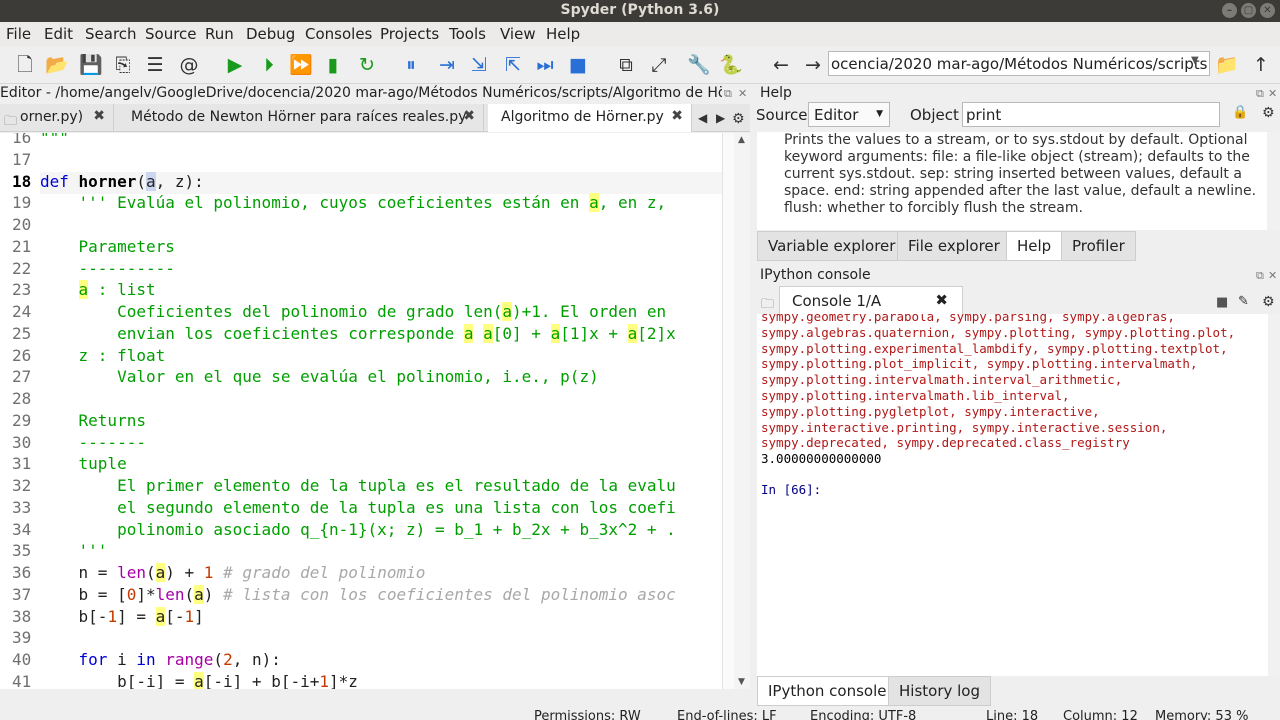 This screenshot has height=720, width=1280. I want to click on scroll-up-icon: ▲, so click(741, 140).